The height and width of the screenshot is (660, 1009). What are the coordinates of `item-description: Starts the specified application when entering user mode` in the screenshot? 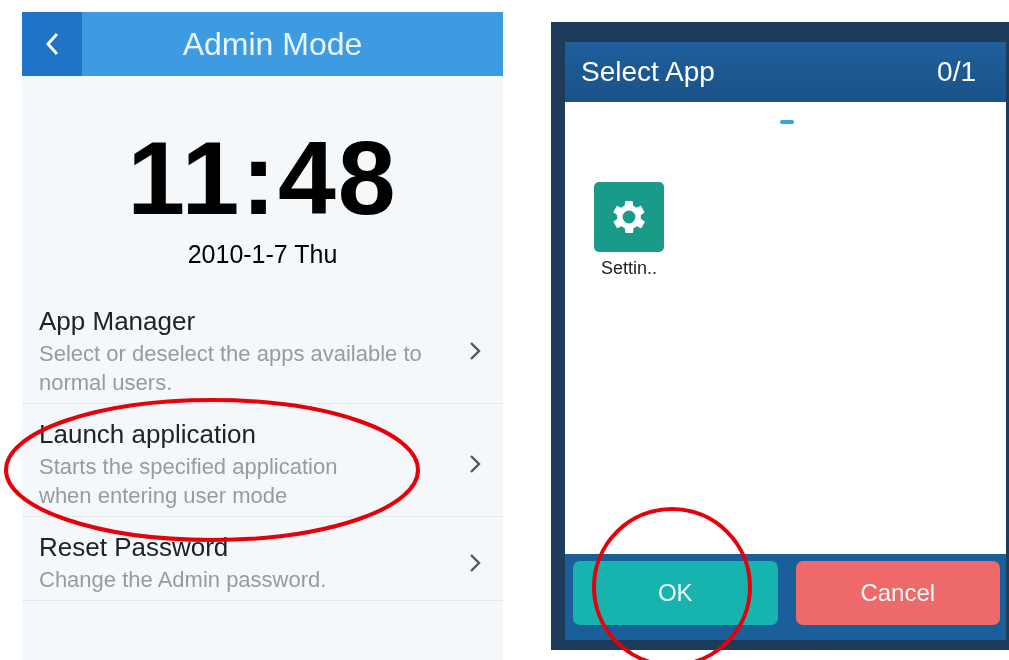 It's located at (189, 481).